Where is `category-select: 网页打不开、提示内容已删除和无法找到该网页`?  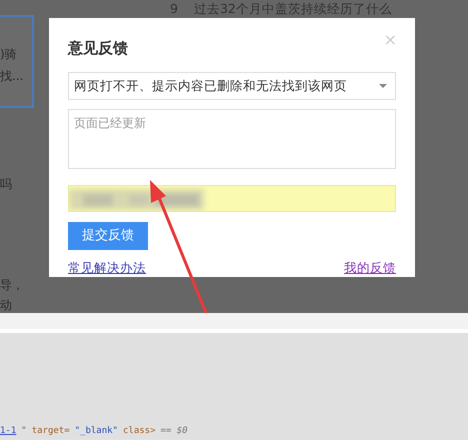
category-select: 网页打不开、提示内容已删除和无法找到该网页 is located at coordinates (232, 86).